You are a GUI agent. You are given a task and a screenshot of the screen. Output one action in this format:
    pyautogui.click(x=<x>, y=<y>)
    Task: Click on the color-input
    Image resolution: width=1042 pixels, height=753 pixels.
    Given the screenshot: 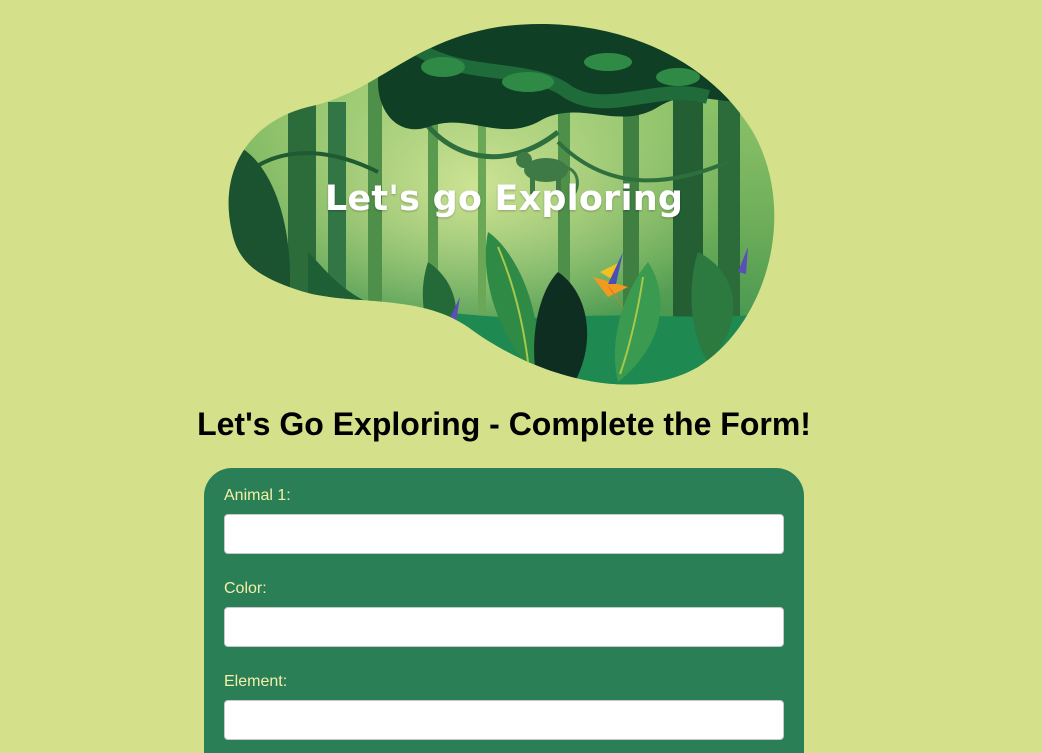 What is the action you would take?
    pyautogui.click(x=504, y=627)
    